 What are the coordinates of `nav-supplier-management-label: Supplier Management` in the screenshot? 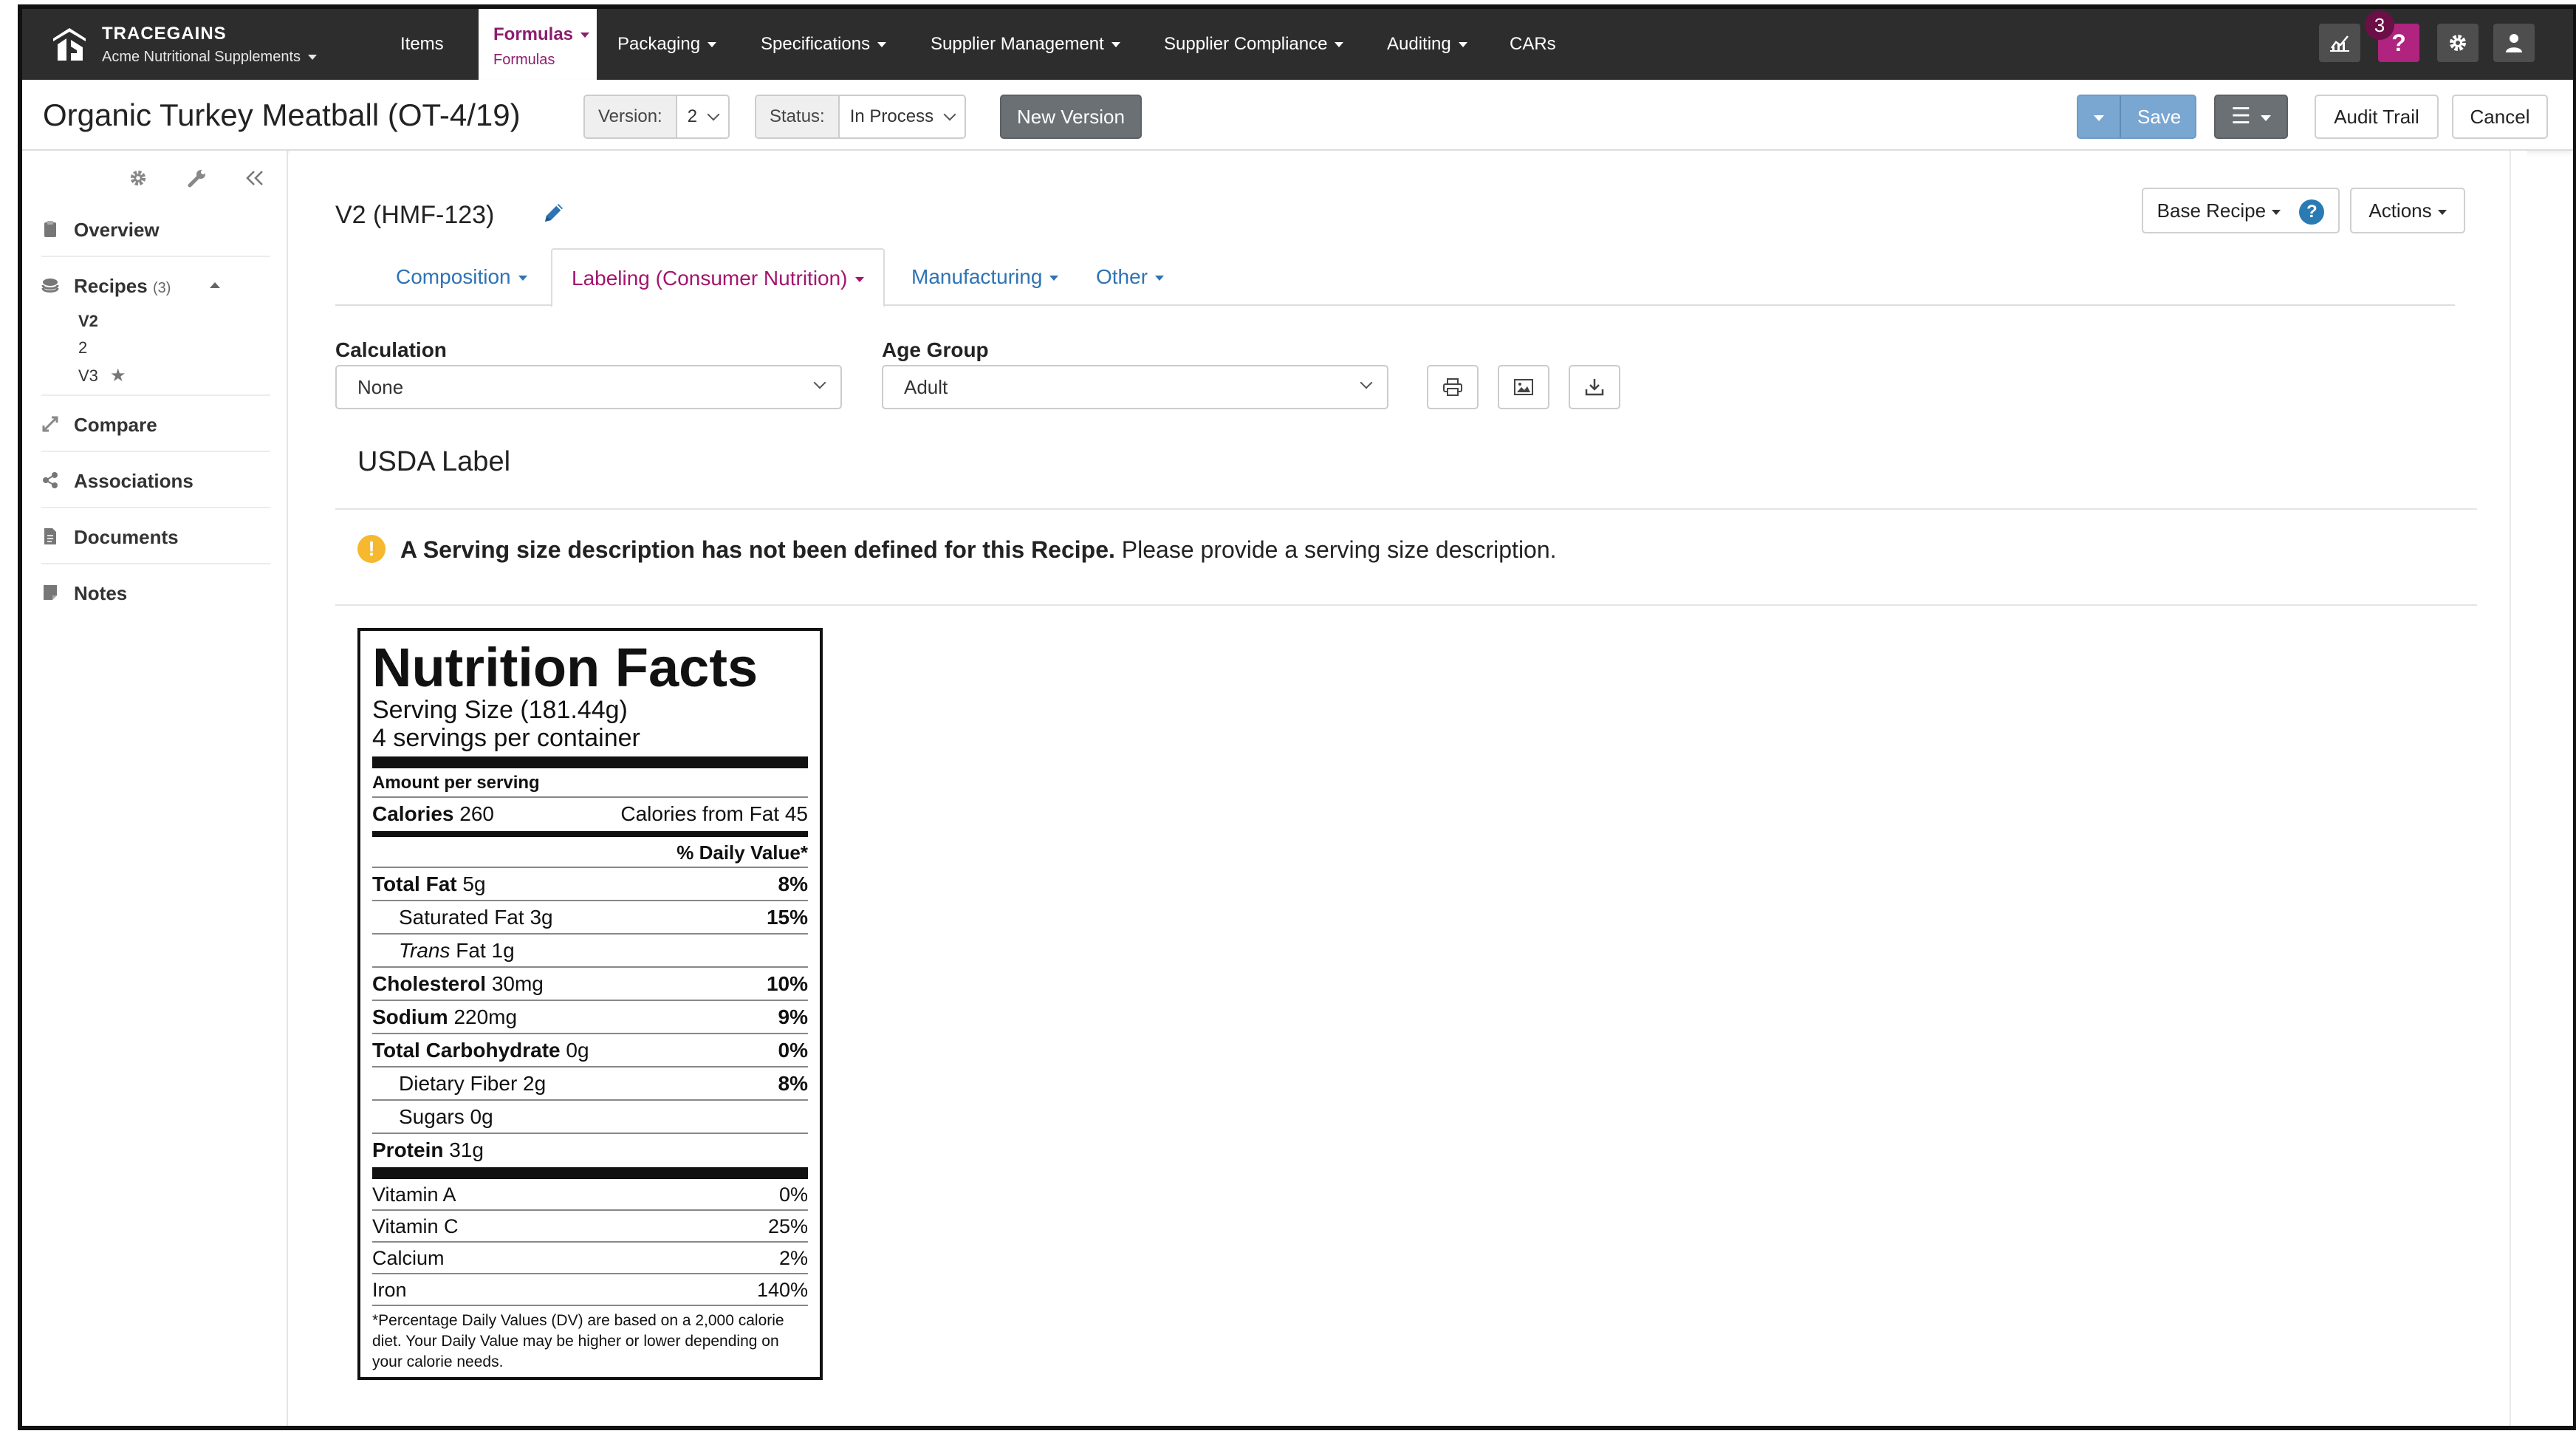 It's located at (1017, 44).